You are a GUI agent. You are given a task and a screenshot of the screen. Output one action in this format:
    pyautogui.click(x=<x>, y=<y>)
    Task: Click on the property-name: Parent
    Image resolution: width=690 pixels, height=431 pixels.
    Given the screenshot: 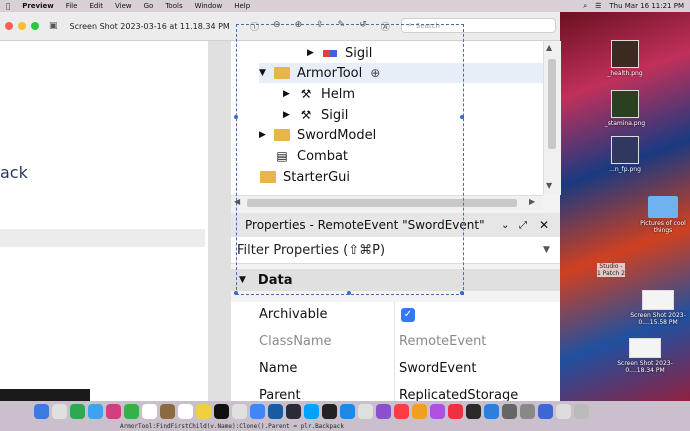 What is the action you would take?
    pyautogui.click(x=280, y=395)
    